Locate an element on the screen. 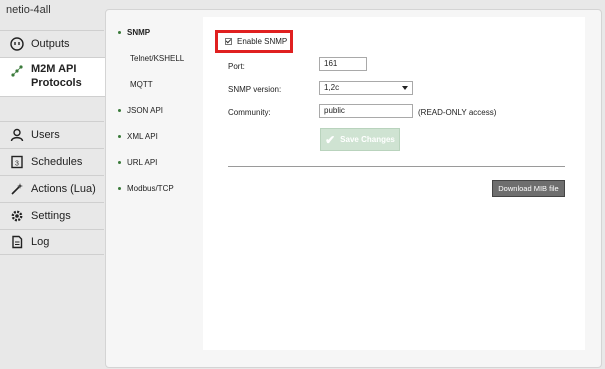 The height and width of the screenshot is (369, 605). subnav-label: MQTT is located at coordinates (141, 84).